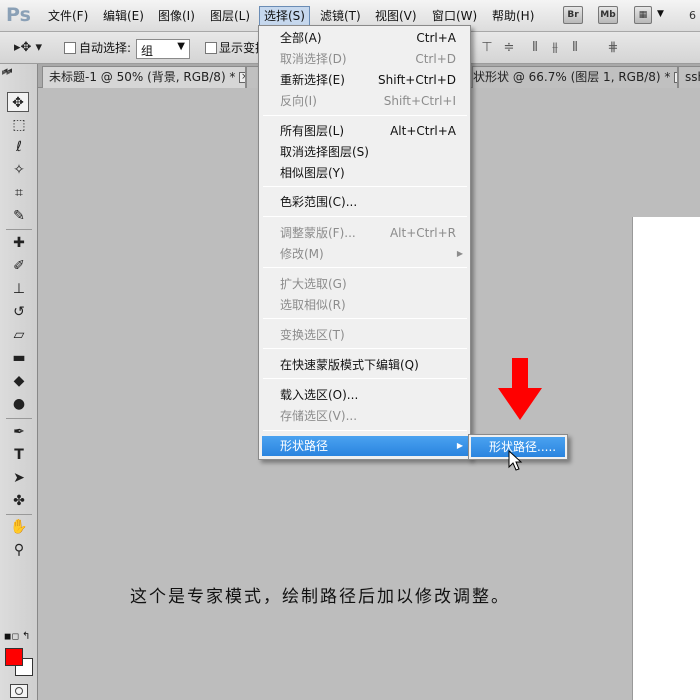 The height and width of the screenshot is (700, 700). I want to click on tab-untitled-1: 未标题-1 @ 50% (背景, RGB/8) *×, so click(144, 77).